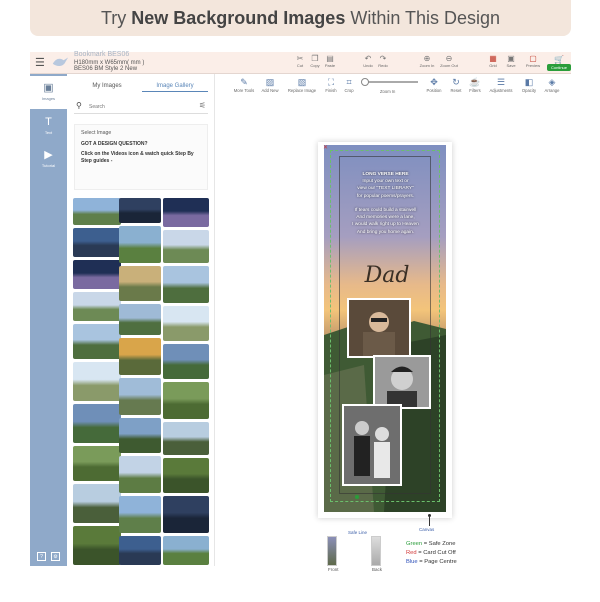  What do you see at coordinates (414, 544) in the screenshot?
I see `legend-green-word: Green` at bounding box center [414, 544].